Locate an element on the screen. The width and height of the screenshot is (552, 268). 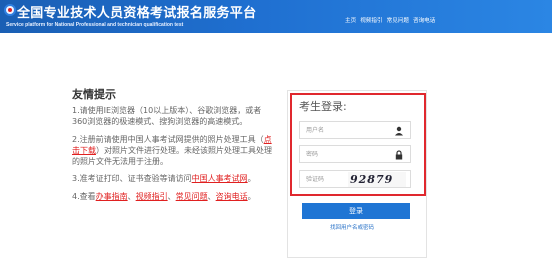
nav-hotline: 咨询电话 is located at coordinates (424, 20).